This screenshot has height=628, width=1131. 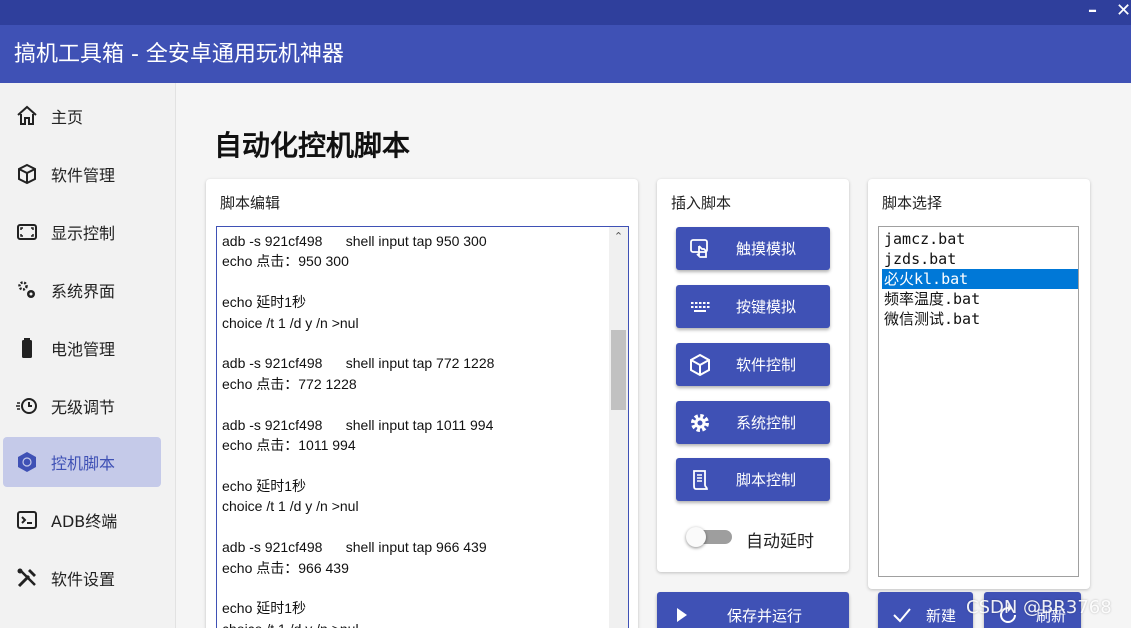 What do you see at coordinates (681, 615) in the screenshot?
I see `play-icon` at bounding box center [681, 615].